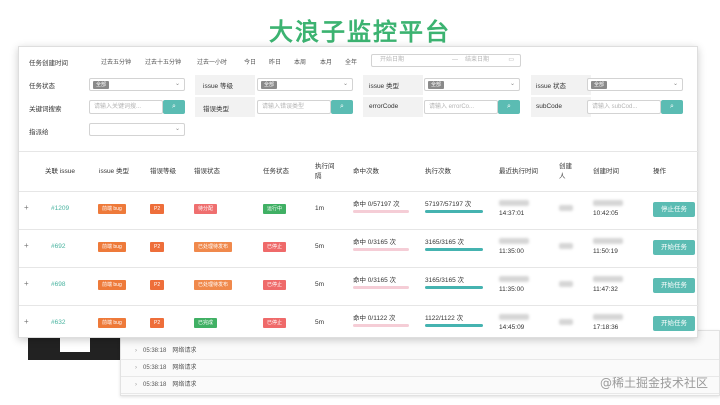  I want to click on col-interval: 执行间隔, so click(325, 171).